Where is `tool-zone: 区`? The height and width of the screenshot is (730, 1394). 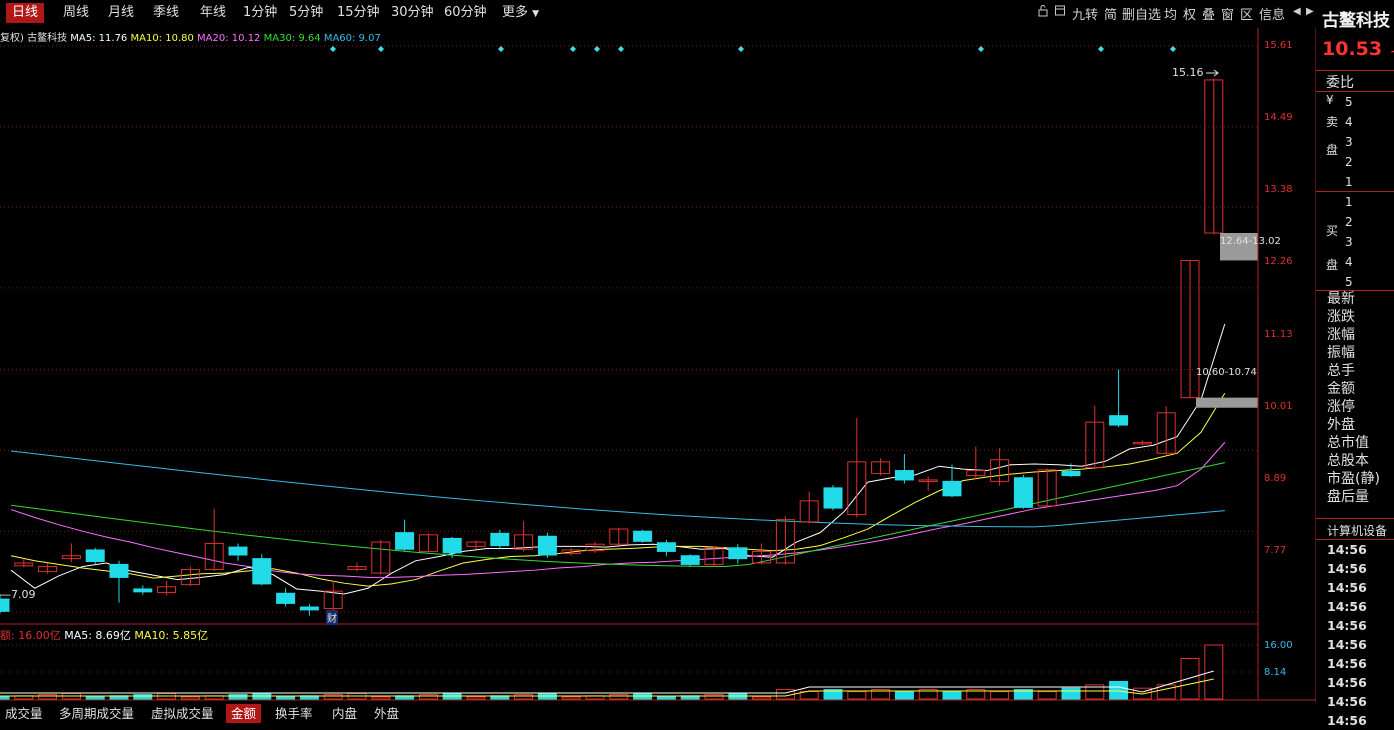 tool-zone: 区 is located at coordinates (1246, 13).